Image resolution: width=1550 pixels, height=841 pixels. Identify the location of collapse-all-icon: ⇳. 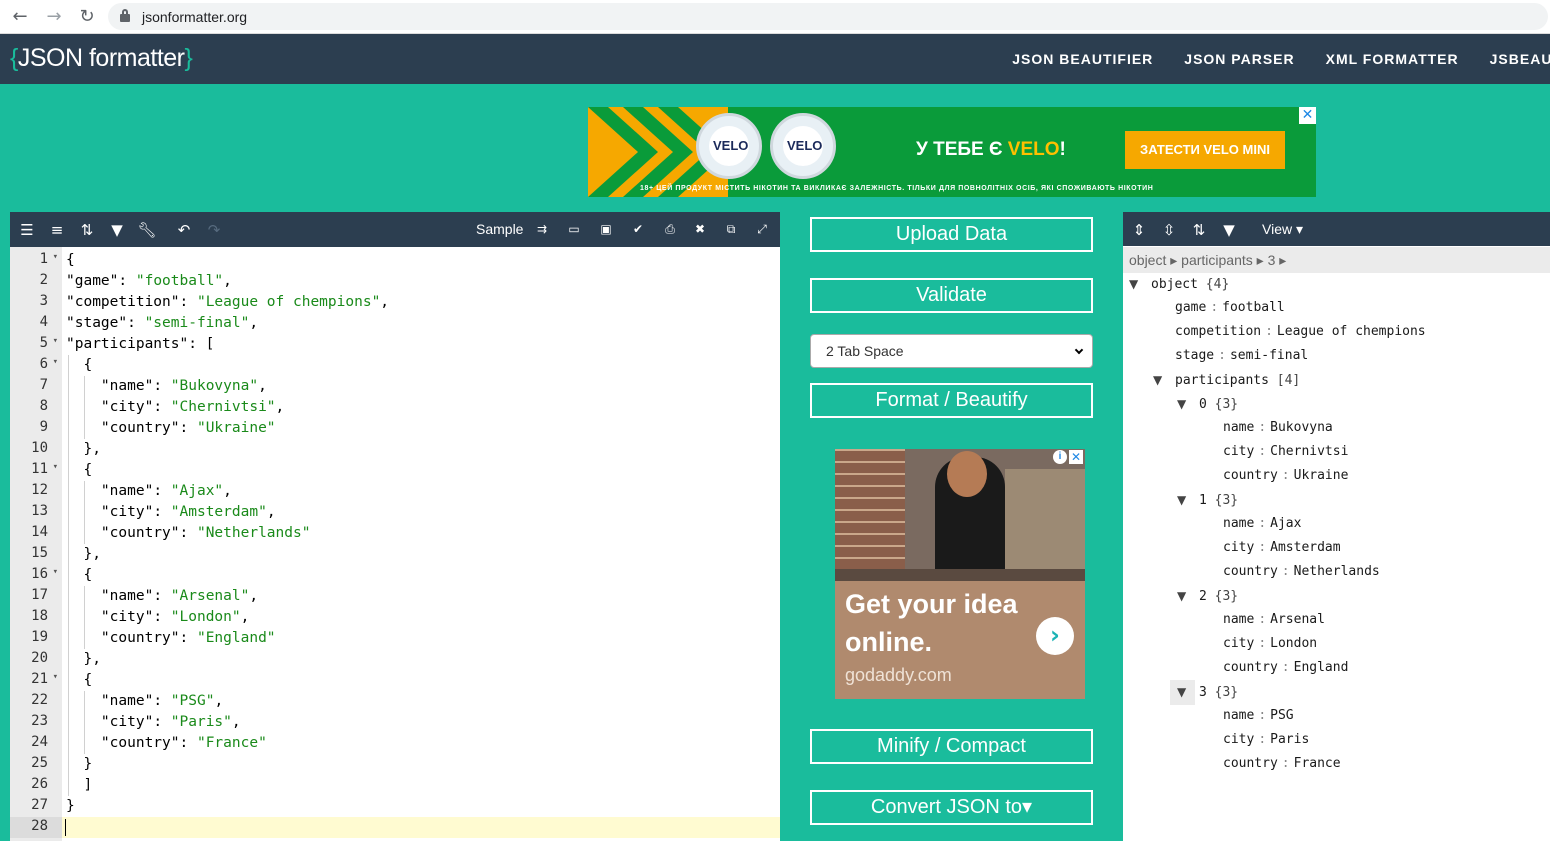
(1169, 230).